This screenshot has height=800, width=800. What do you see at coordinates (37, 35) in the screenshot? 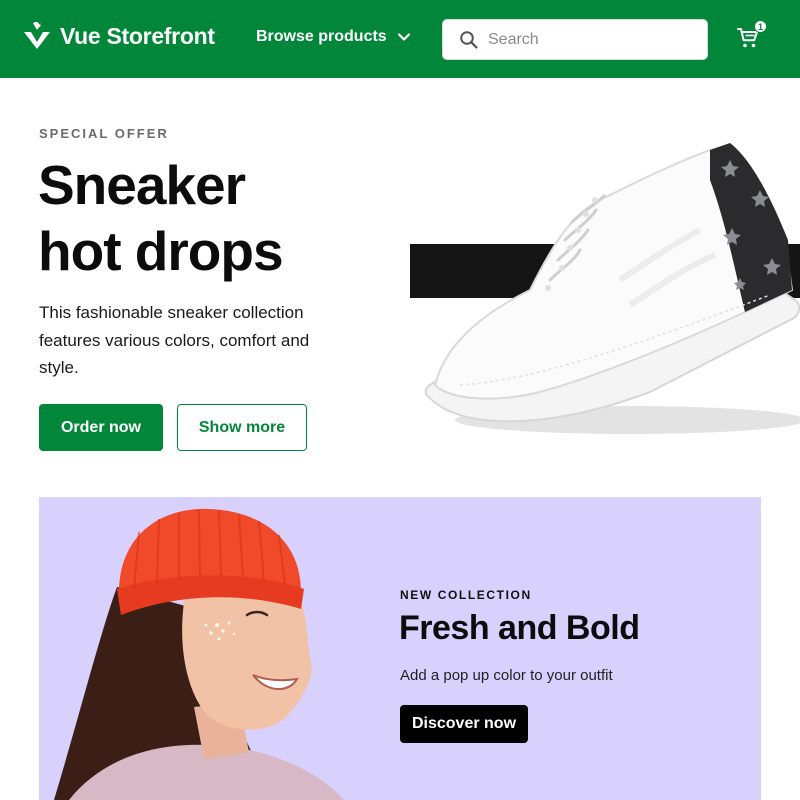
I see `checkmark-logo-icon` at bounding box center [37, 35].